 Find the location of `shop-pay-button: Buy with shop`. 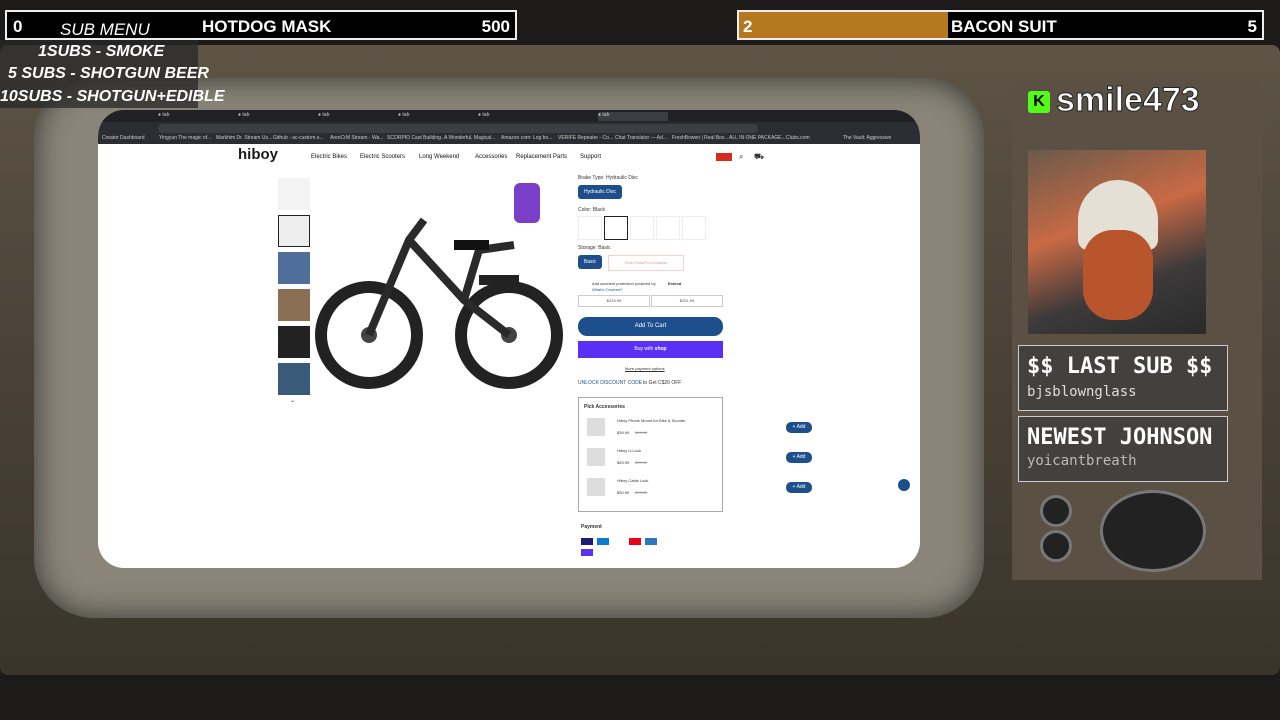

shop-pay-button: Buy with shop is located at coordinates (650, 349).